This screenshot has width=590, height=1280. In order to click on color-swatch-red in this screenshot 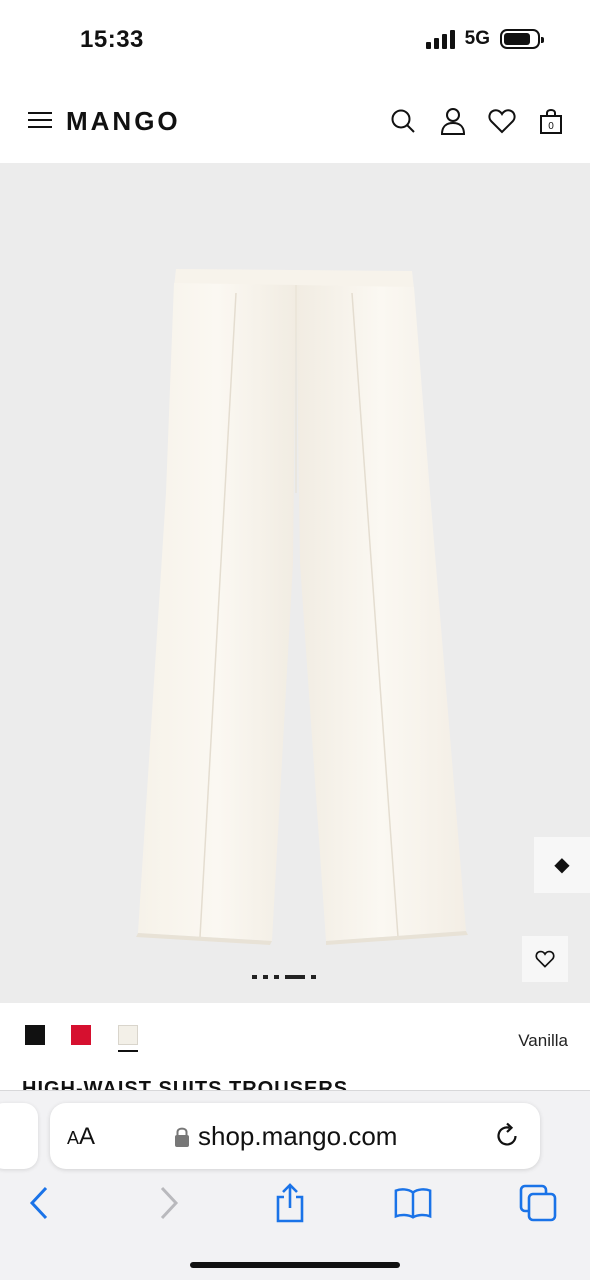, I will do `click(81, 1035)`.